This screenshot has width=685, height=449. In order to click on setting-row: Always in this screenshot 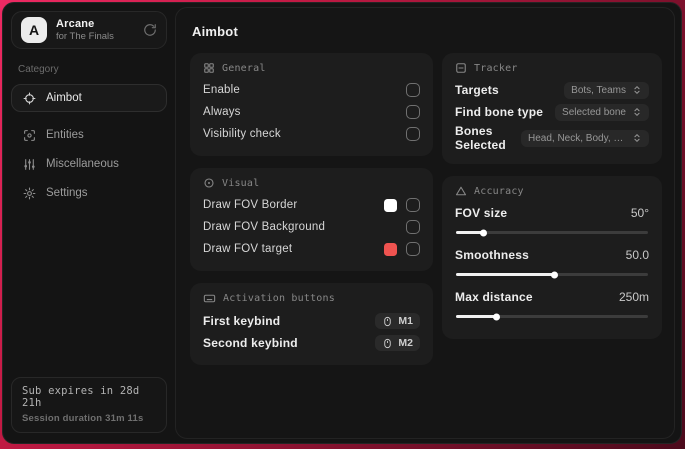, I will do `click(311, 112)`.